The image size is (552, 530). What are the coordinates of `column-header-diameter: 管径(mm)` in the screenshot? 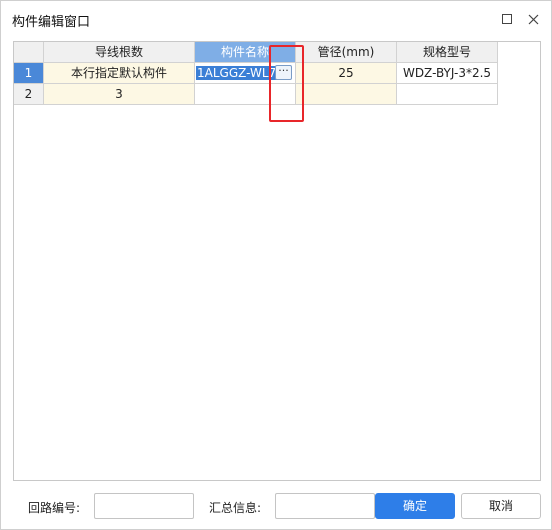 It's located at (346, 52).